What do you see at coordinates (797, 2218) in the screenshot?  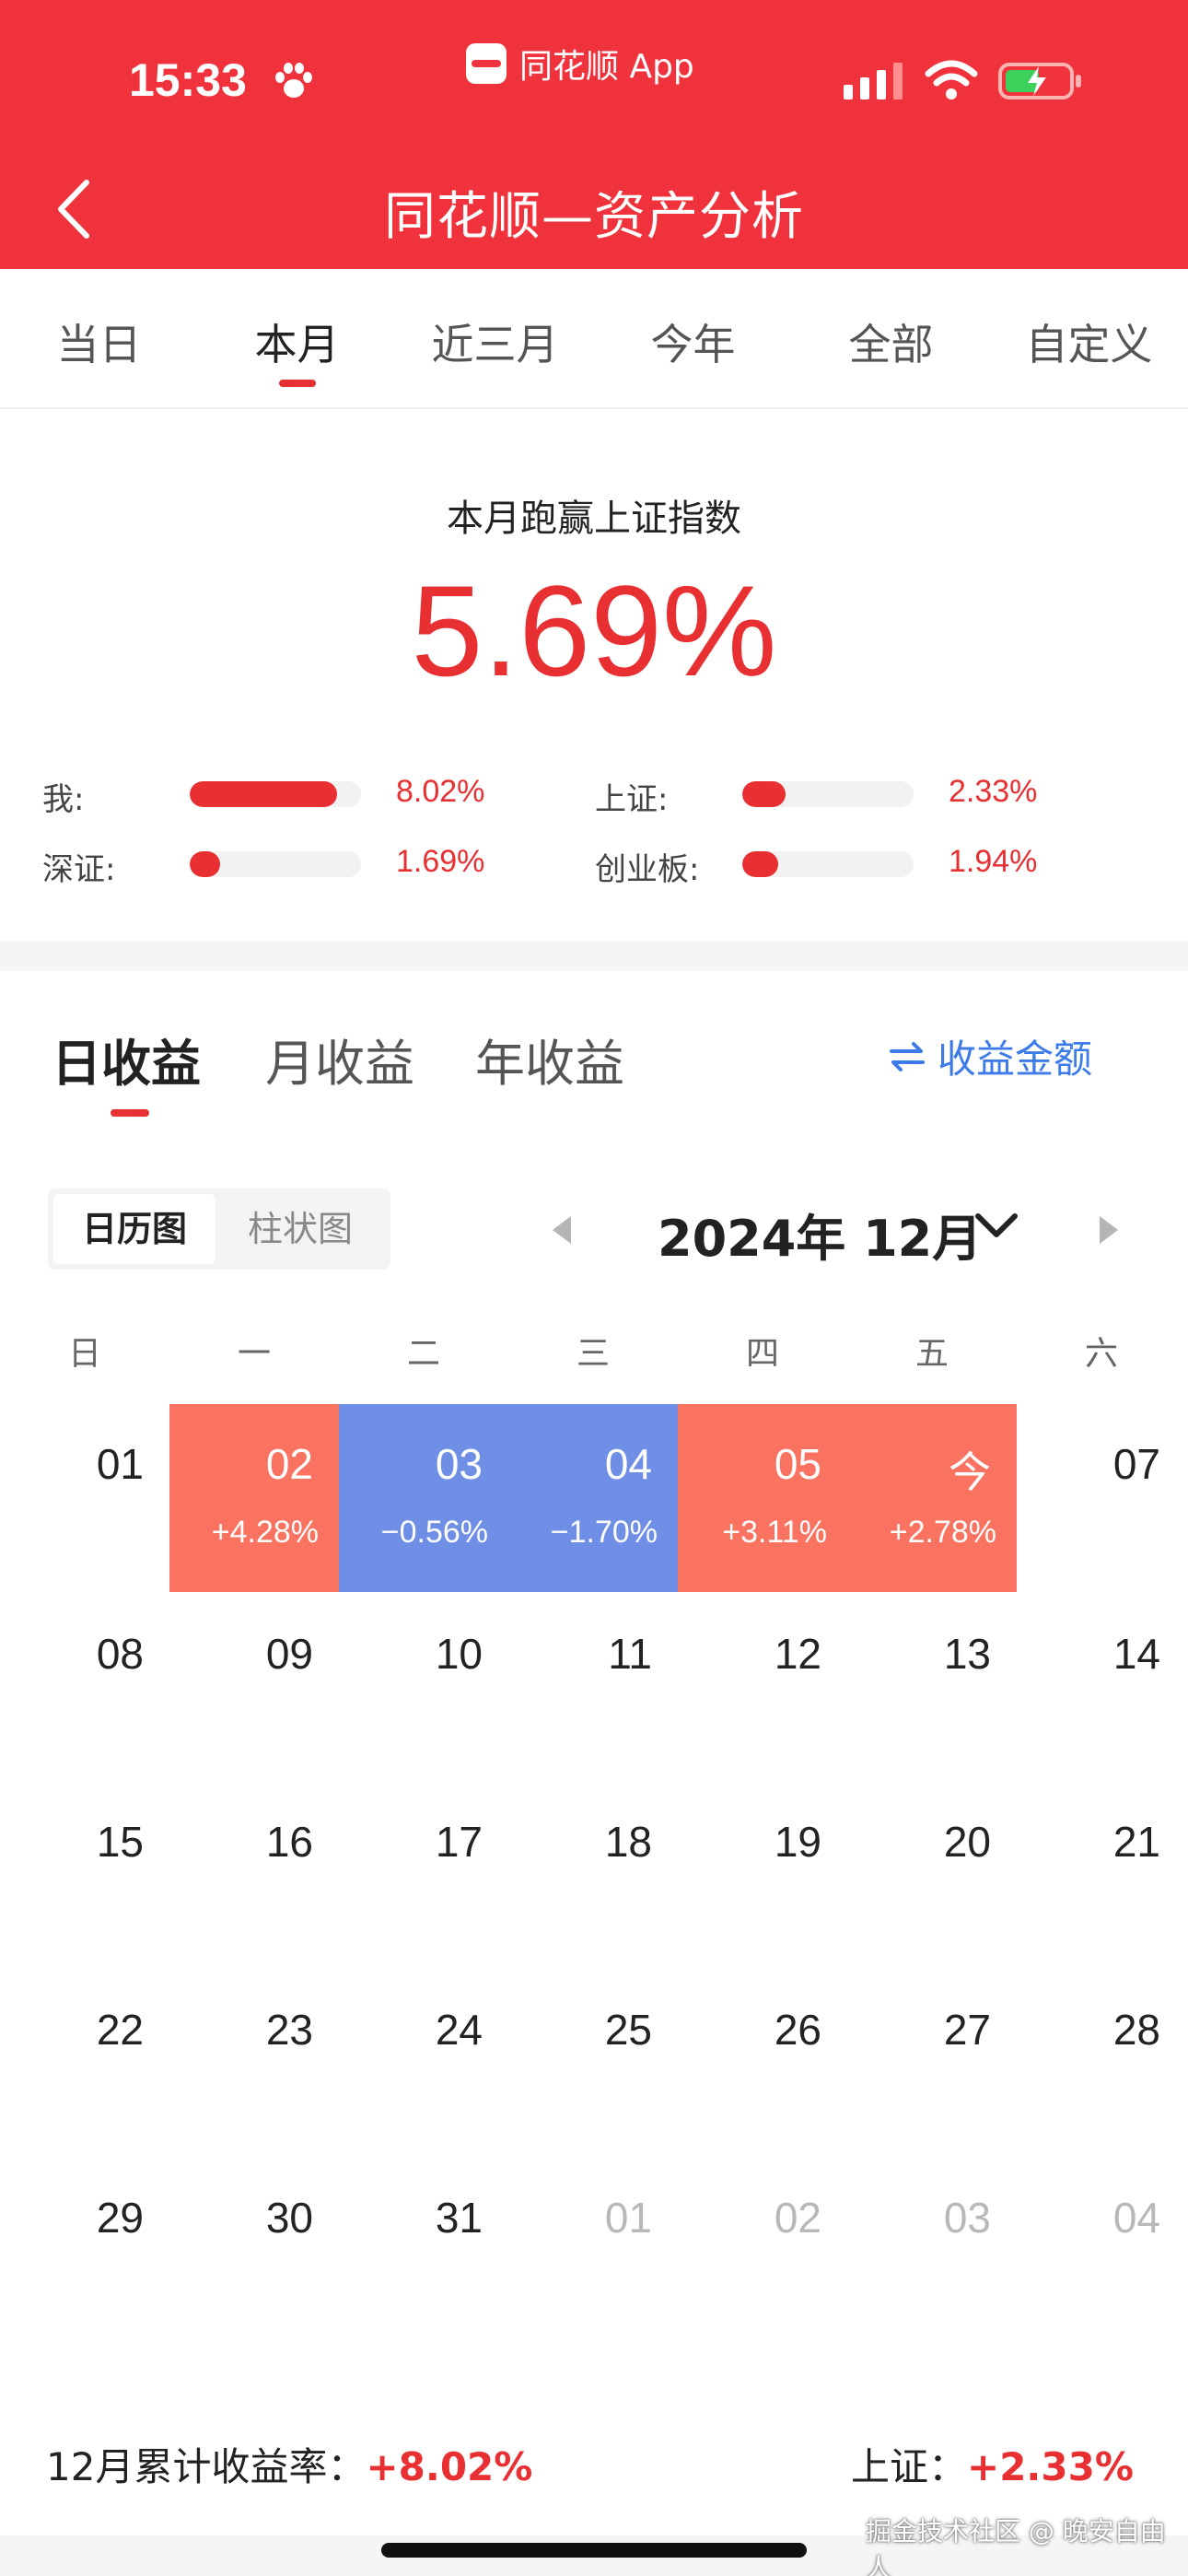 I see `calendar-day-number: 02` at bounding box center [797, 2218].